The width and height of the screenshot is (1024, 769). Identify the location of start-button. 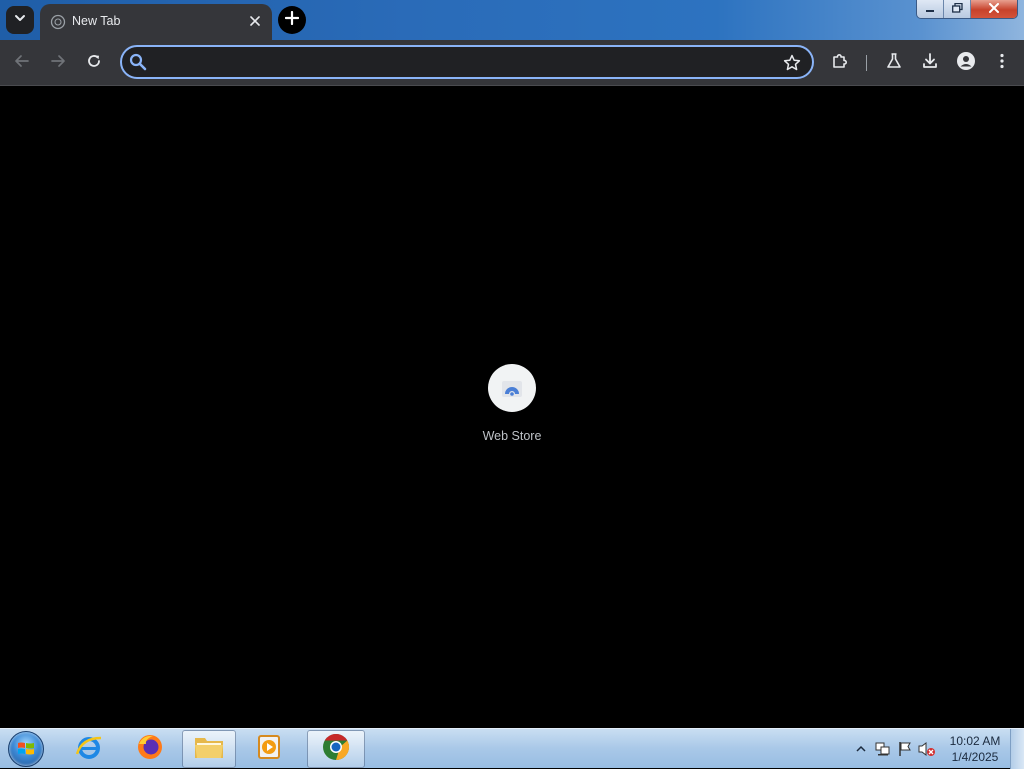
(26, 749).